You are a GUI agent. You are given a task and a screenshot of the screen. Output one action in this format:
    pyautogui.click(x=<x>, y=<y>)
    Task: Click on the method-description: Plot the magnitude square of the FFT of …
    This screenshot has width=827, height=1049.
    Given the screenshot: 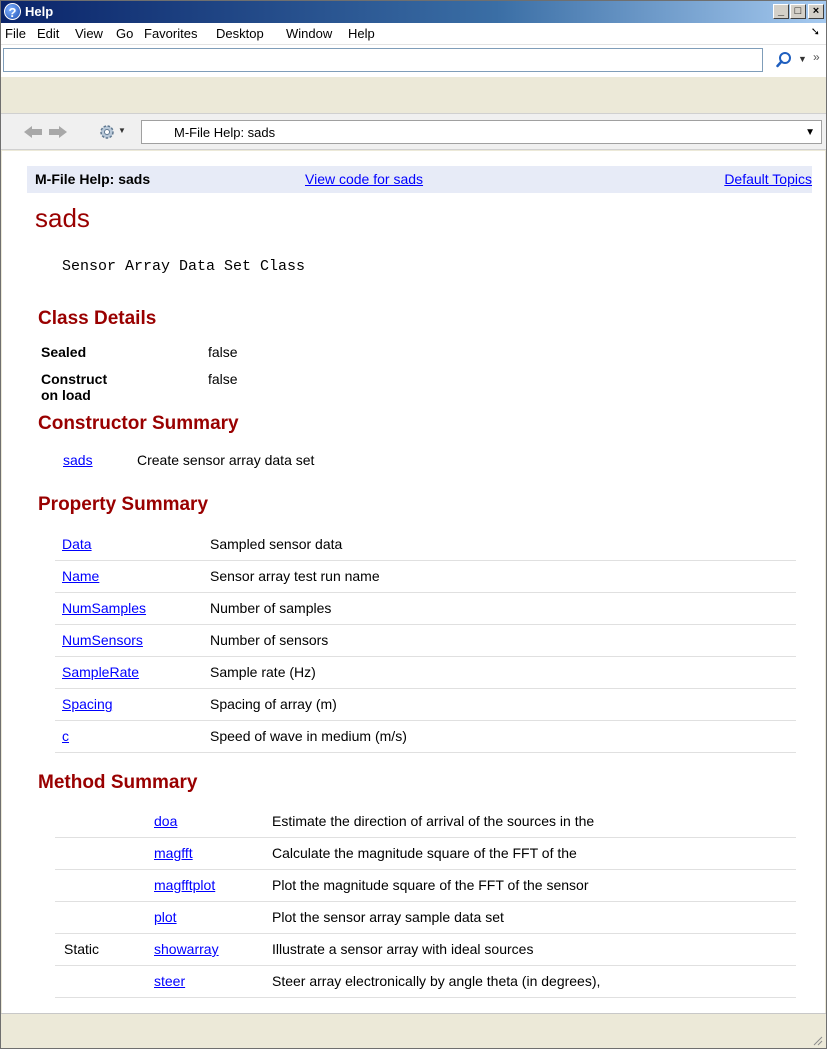 What is the action you would take?
    pyautogui.click(x=534, y=885)
    